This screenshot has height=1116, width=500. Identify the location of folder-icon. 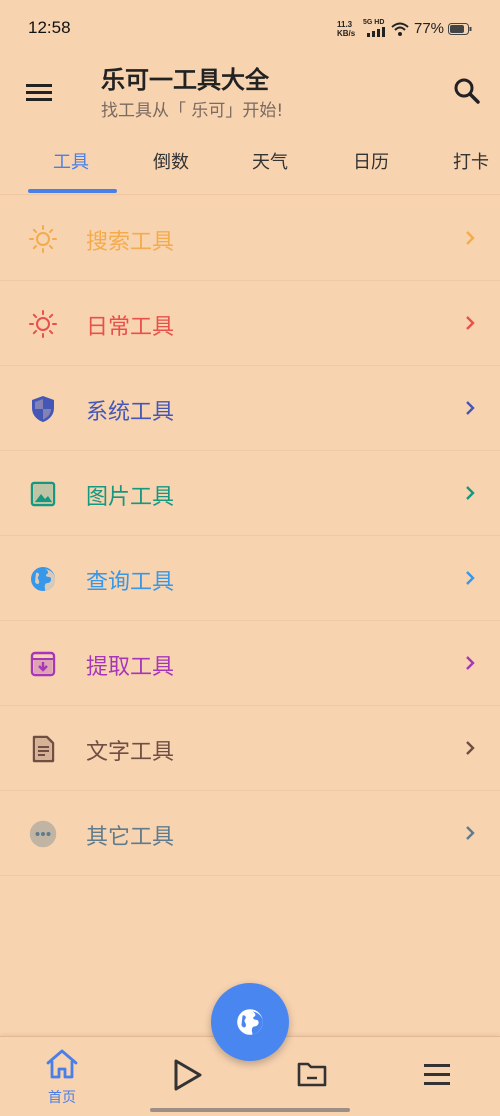
(312, 1074).